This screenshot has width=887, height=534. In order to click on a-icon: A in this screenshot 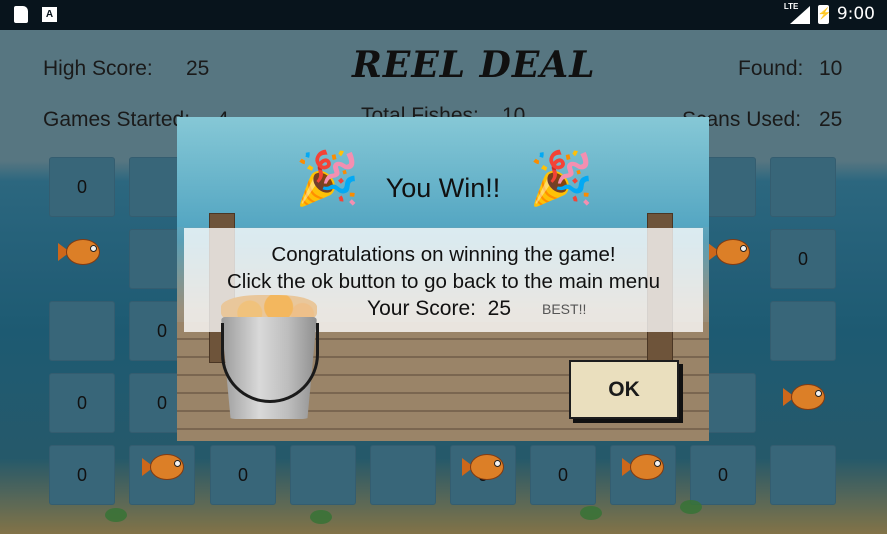, I will do `click(49, 14)`.